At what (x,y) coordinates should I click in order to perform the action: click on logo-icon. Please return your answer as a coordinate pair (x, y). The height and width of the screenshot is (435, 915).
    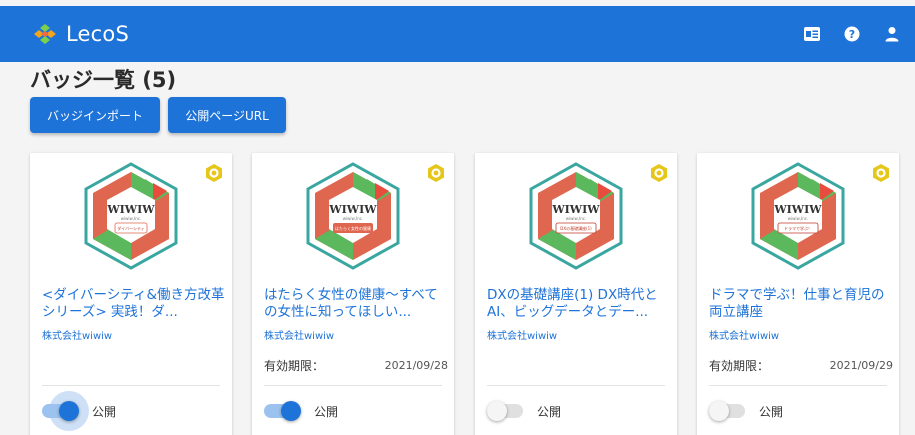
    Looking at the image, I should click on (45, 34).